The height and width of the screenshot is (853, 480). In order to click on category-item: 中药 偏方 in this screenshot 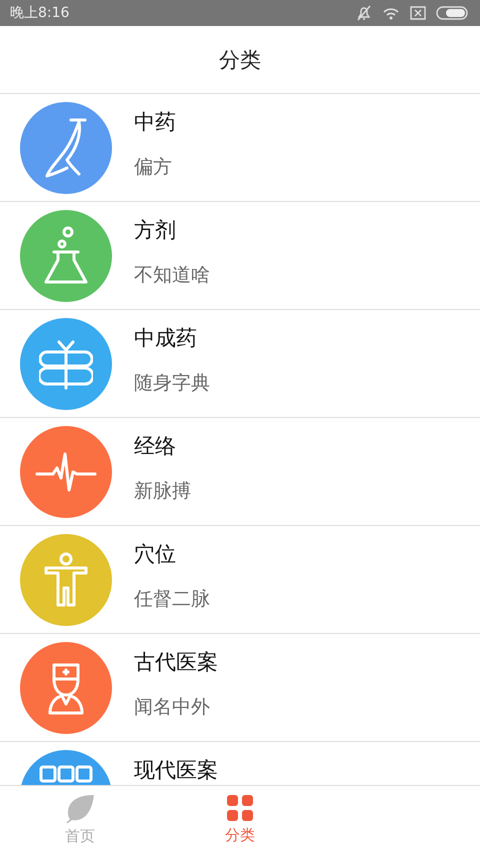, I will do `click(240, 148)`.